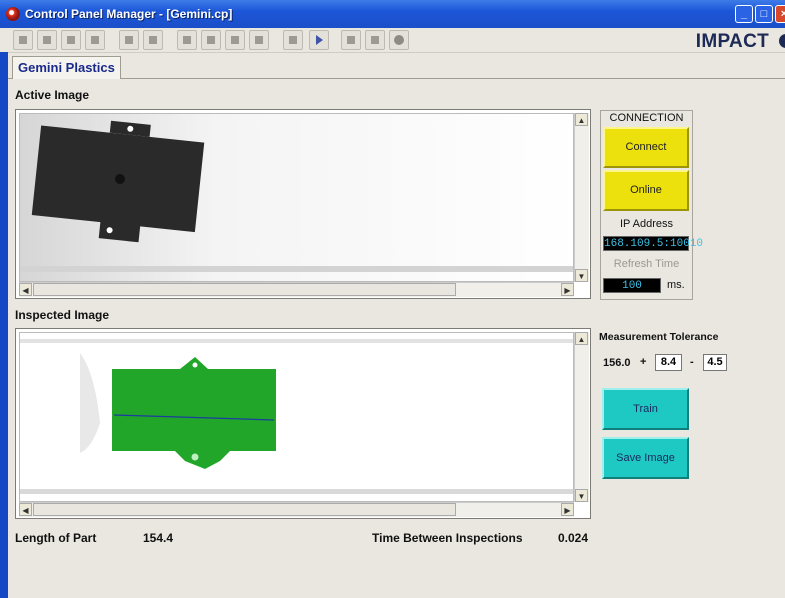  I want to click on new-icon, so click(23, 40).